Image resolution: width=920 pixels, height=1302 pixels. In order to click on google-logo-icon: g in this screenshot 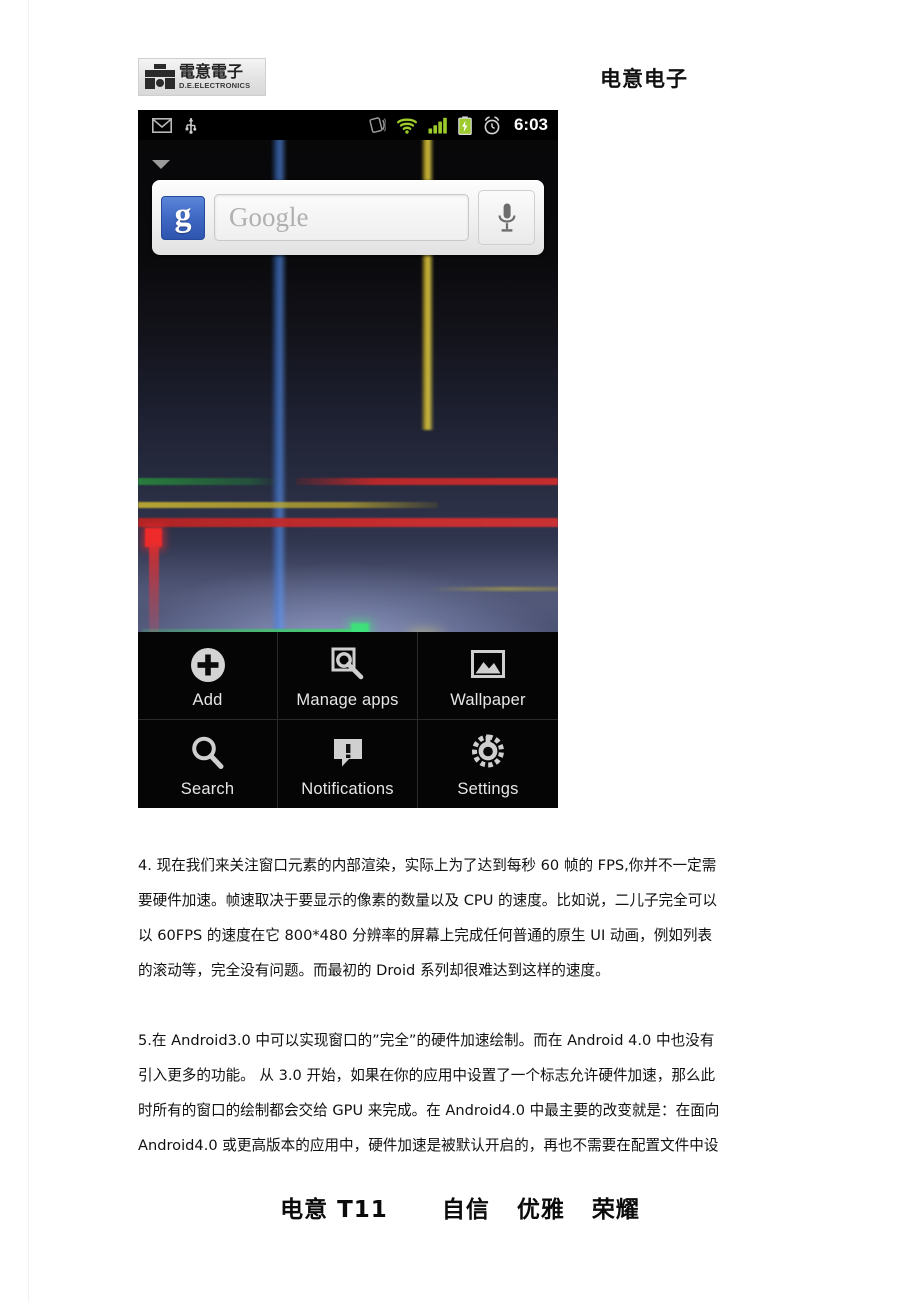, I will do `click(183, 217)`.